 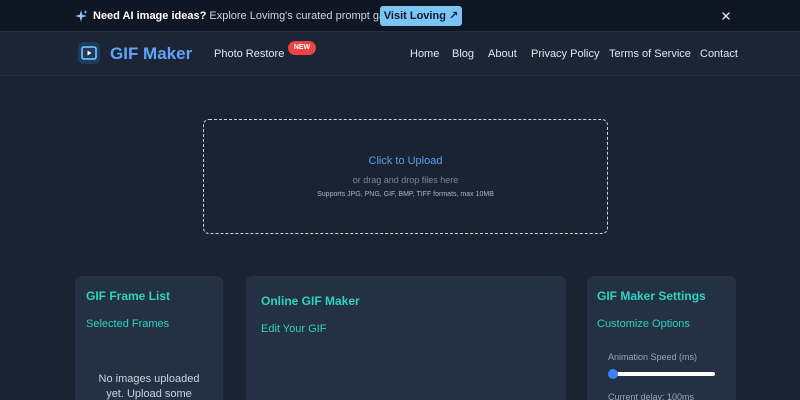 I want to click on brand-name: GIF Maker, so click(x=151, y=54).